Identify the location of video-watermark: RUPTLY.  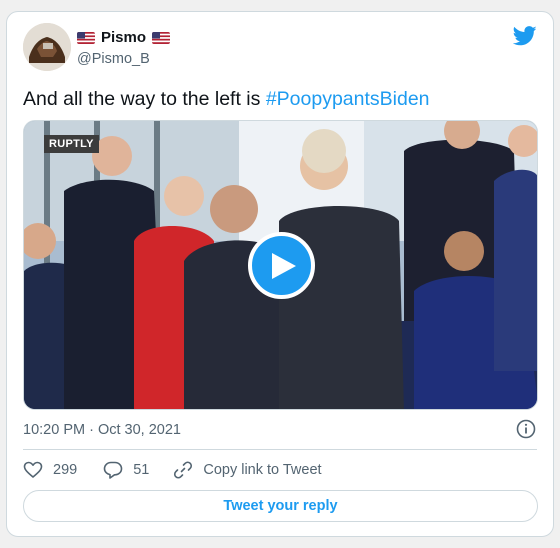
(71, 144).